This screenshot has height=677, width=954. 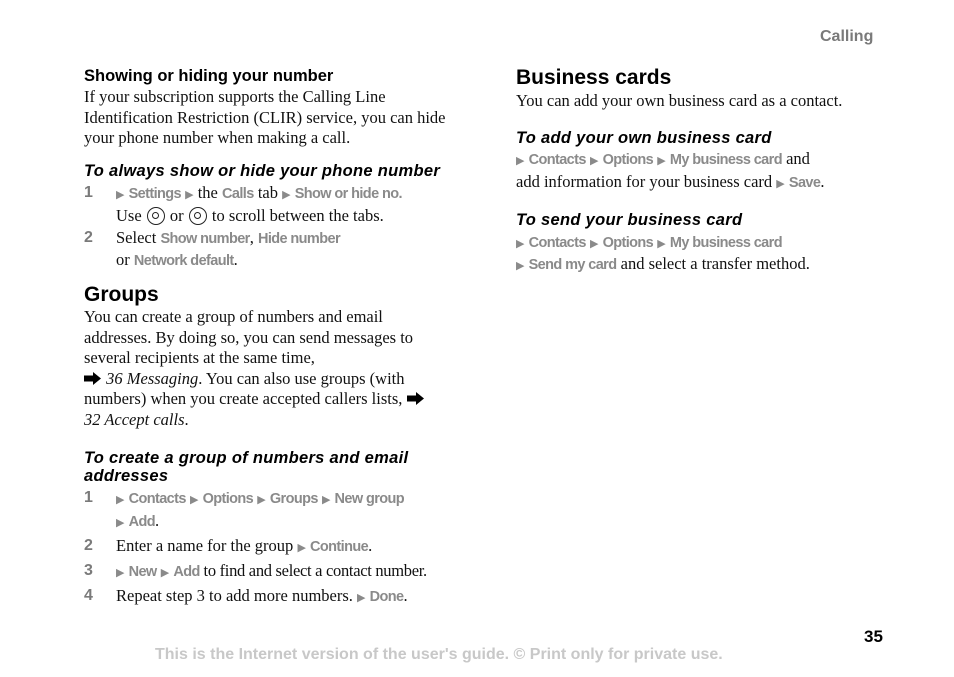 I want to click on nav-key-right-icon, so click(x=197, y=215).